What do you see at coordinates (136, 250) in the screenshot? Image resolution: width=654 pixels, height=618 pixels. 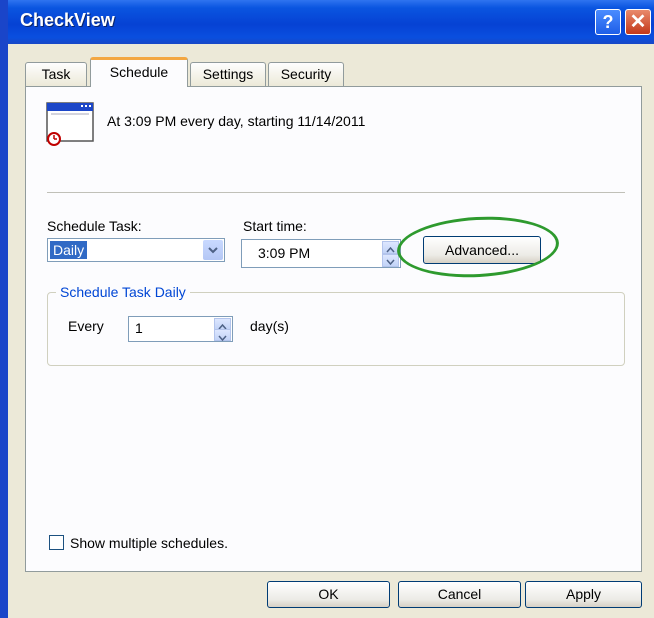 I see `schedule-task-dropdown: Daily` at bounding box center [136, 250].